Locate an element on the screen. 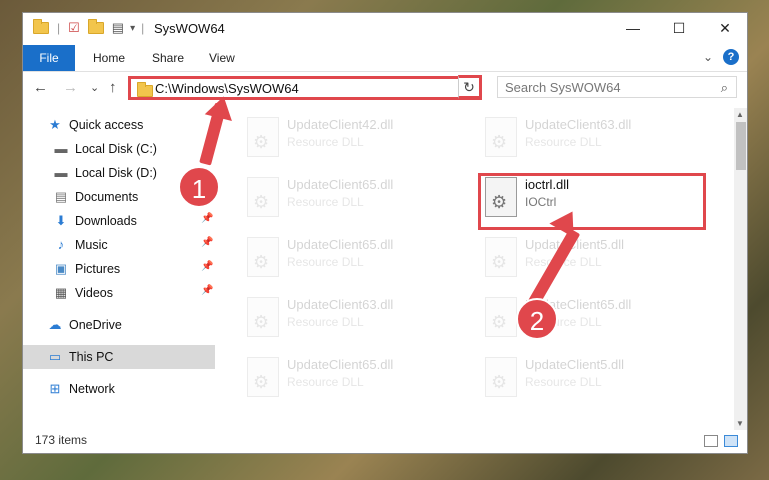  sidebar-item-downloads: ⬇ Downloads is located at coordinates (95, 221).